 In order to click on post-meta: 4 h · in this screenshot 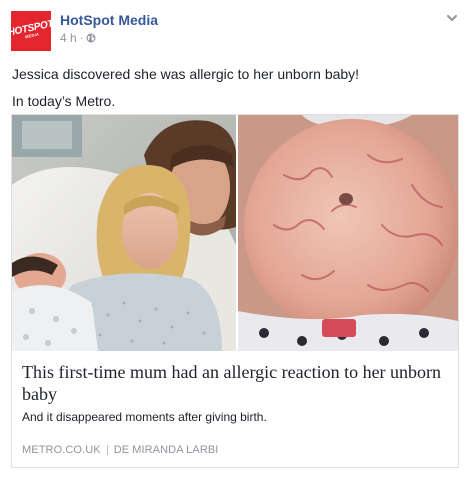, I will do `click(78, 38)`.